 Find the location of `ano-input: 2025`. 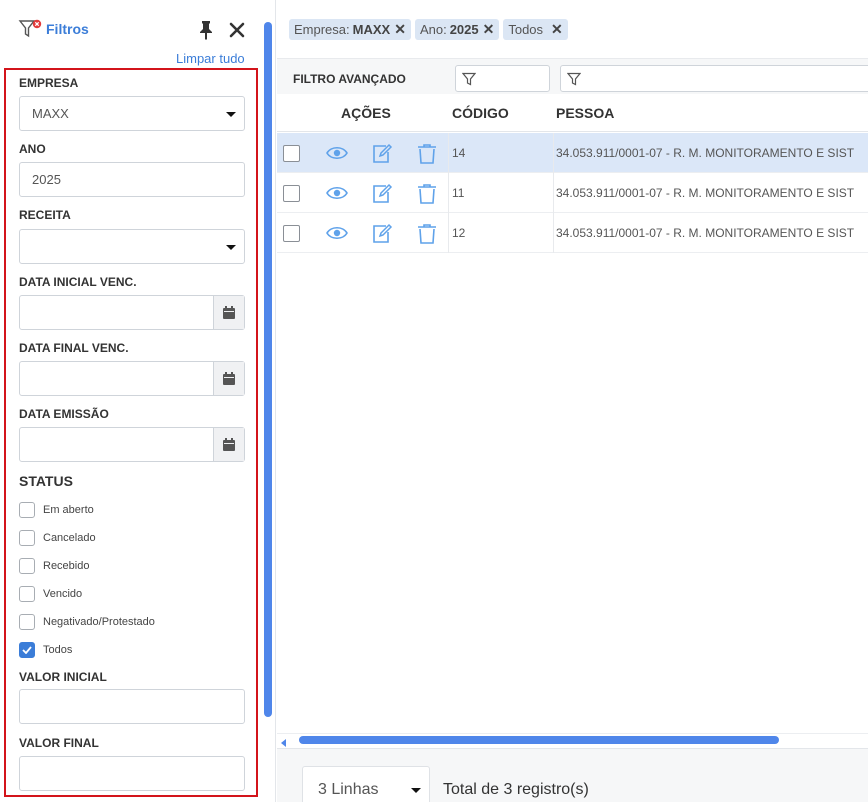

ano-input: 2025 is located at coordinates (132, 179).